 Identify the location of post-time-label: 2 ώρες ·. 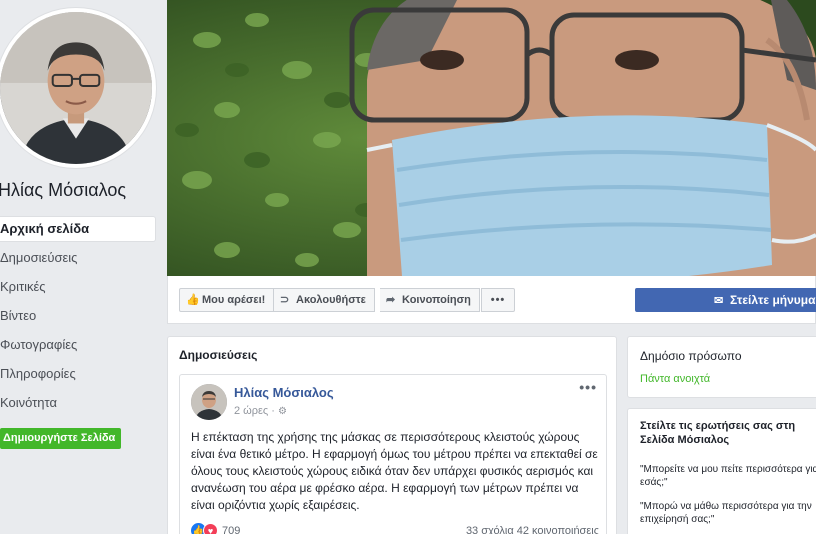
(254, 411).